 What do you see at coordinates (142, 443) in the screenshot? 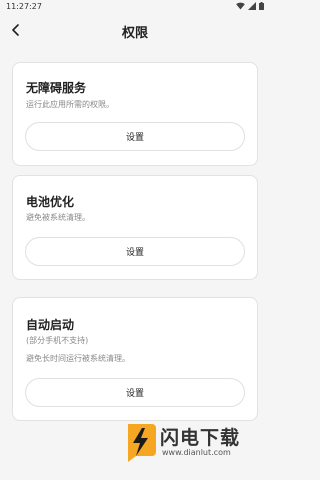
I see `lightning-logo-icon` at bounding box center [142, 443].